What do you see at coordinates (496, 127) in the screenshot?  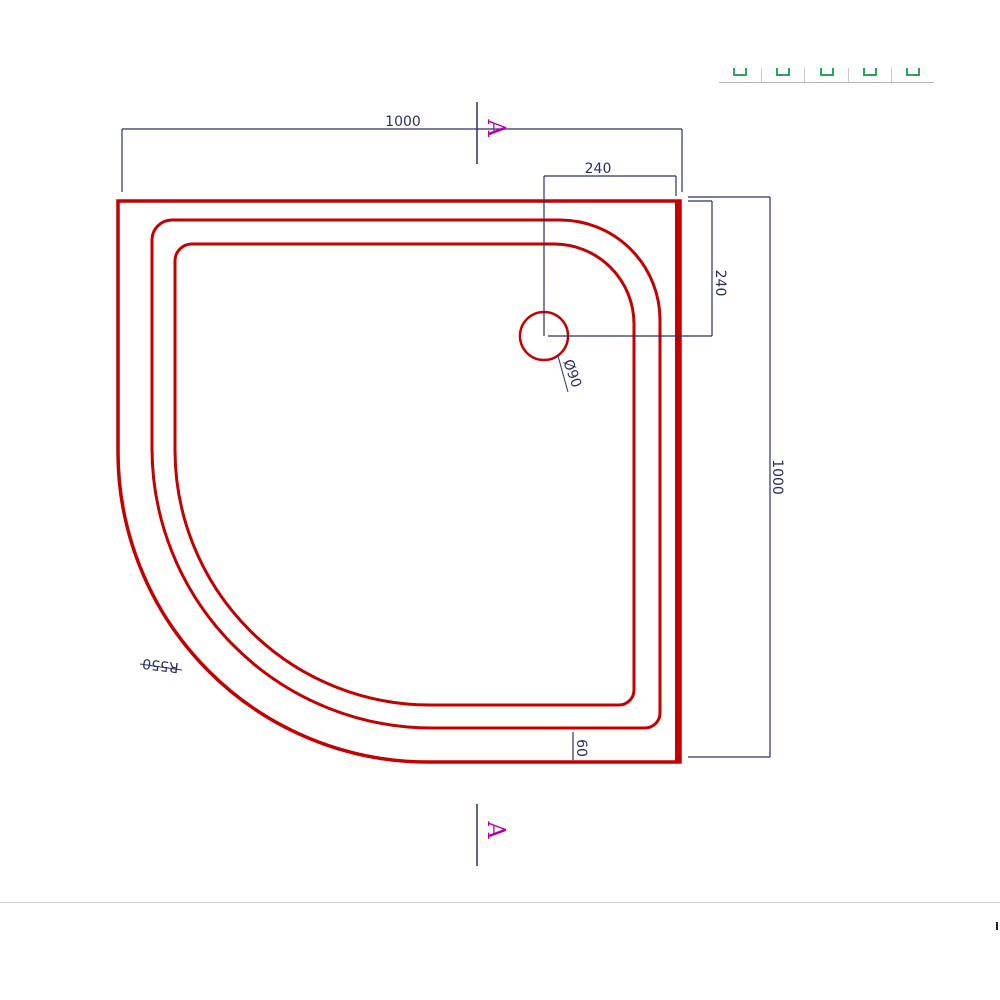 I see `section-mark-top: A` at bounding box center [496, 127].